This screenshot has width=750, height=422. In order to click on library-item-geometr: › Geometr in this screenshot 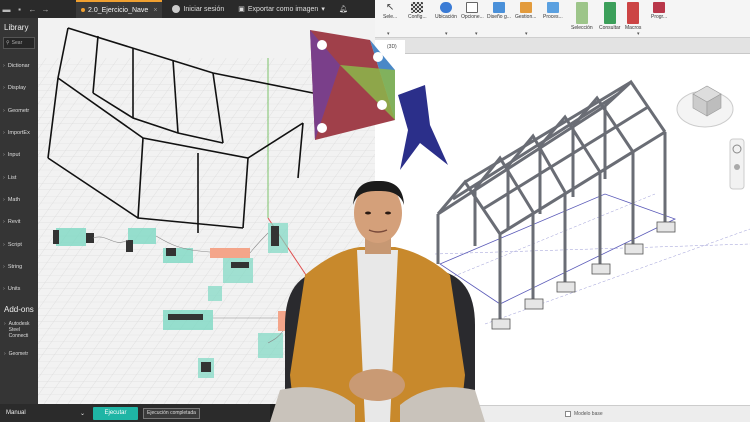, I will do `click(19, 111)`.